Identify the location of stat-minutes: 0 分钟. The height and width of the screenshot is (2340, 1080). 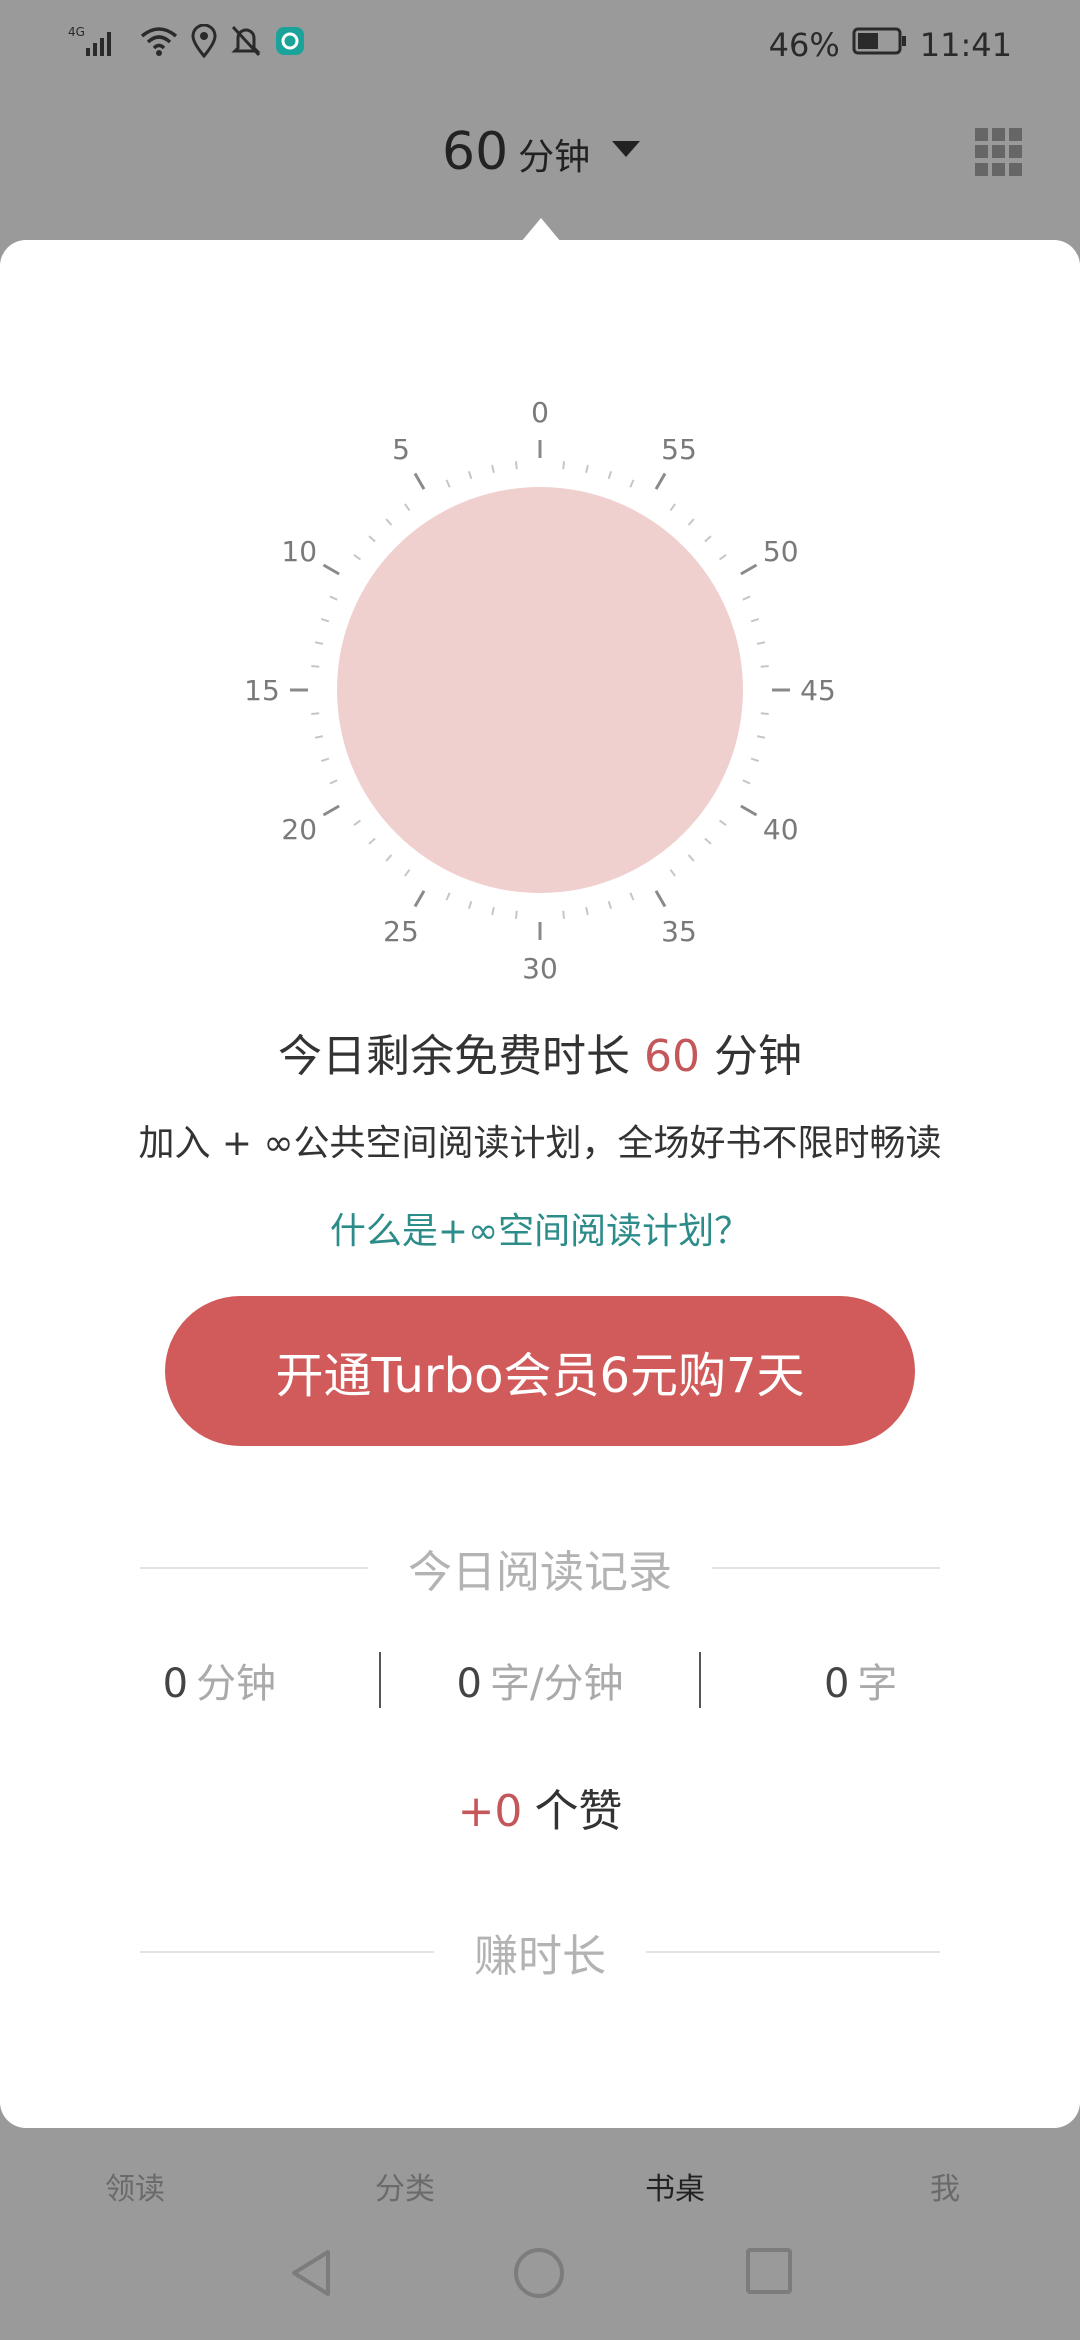
(219, 1680).